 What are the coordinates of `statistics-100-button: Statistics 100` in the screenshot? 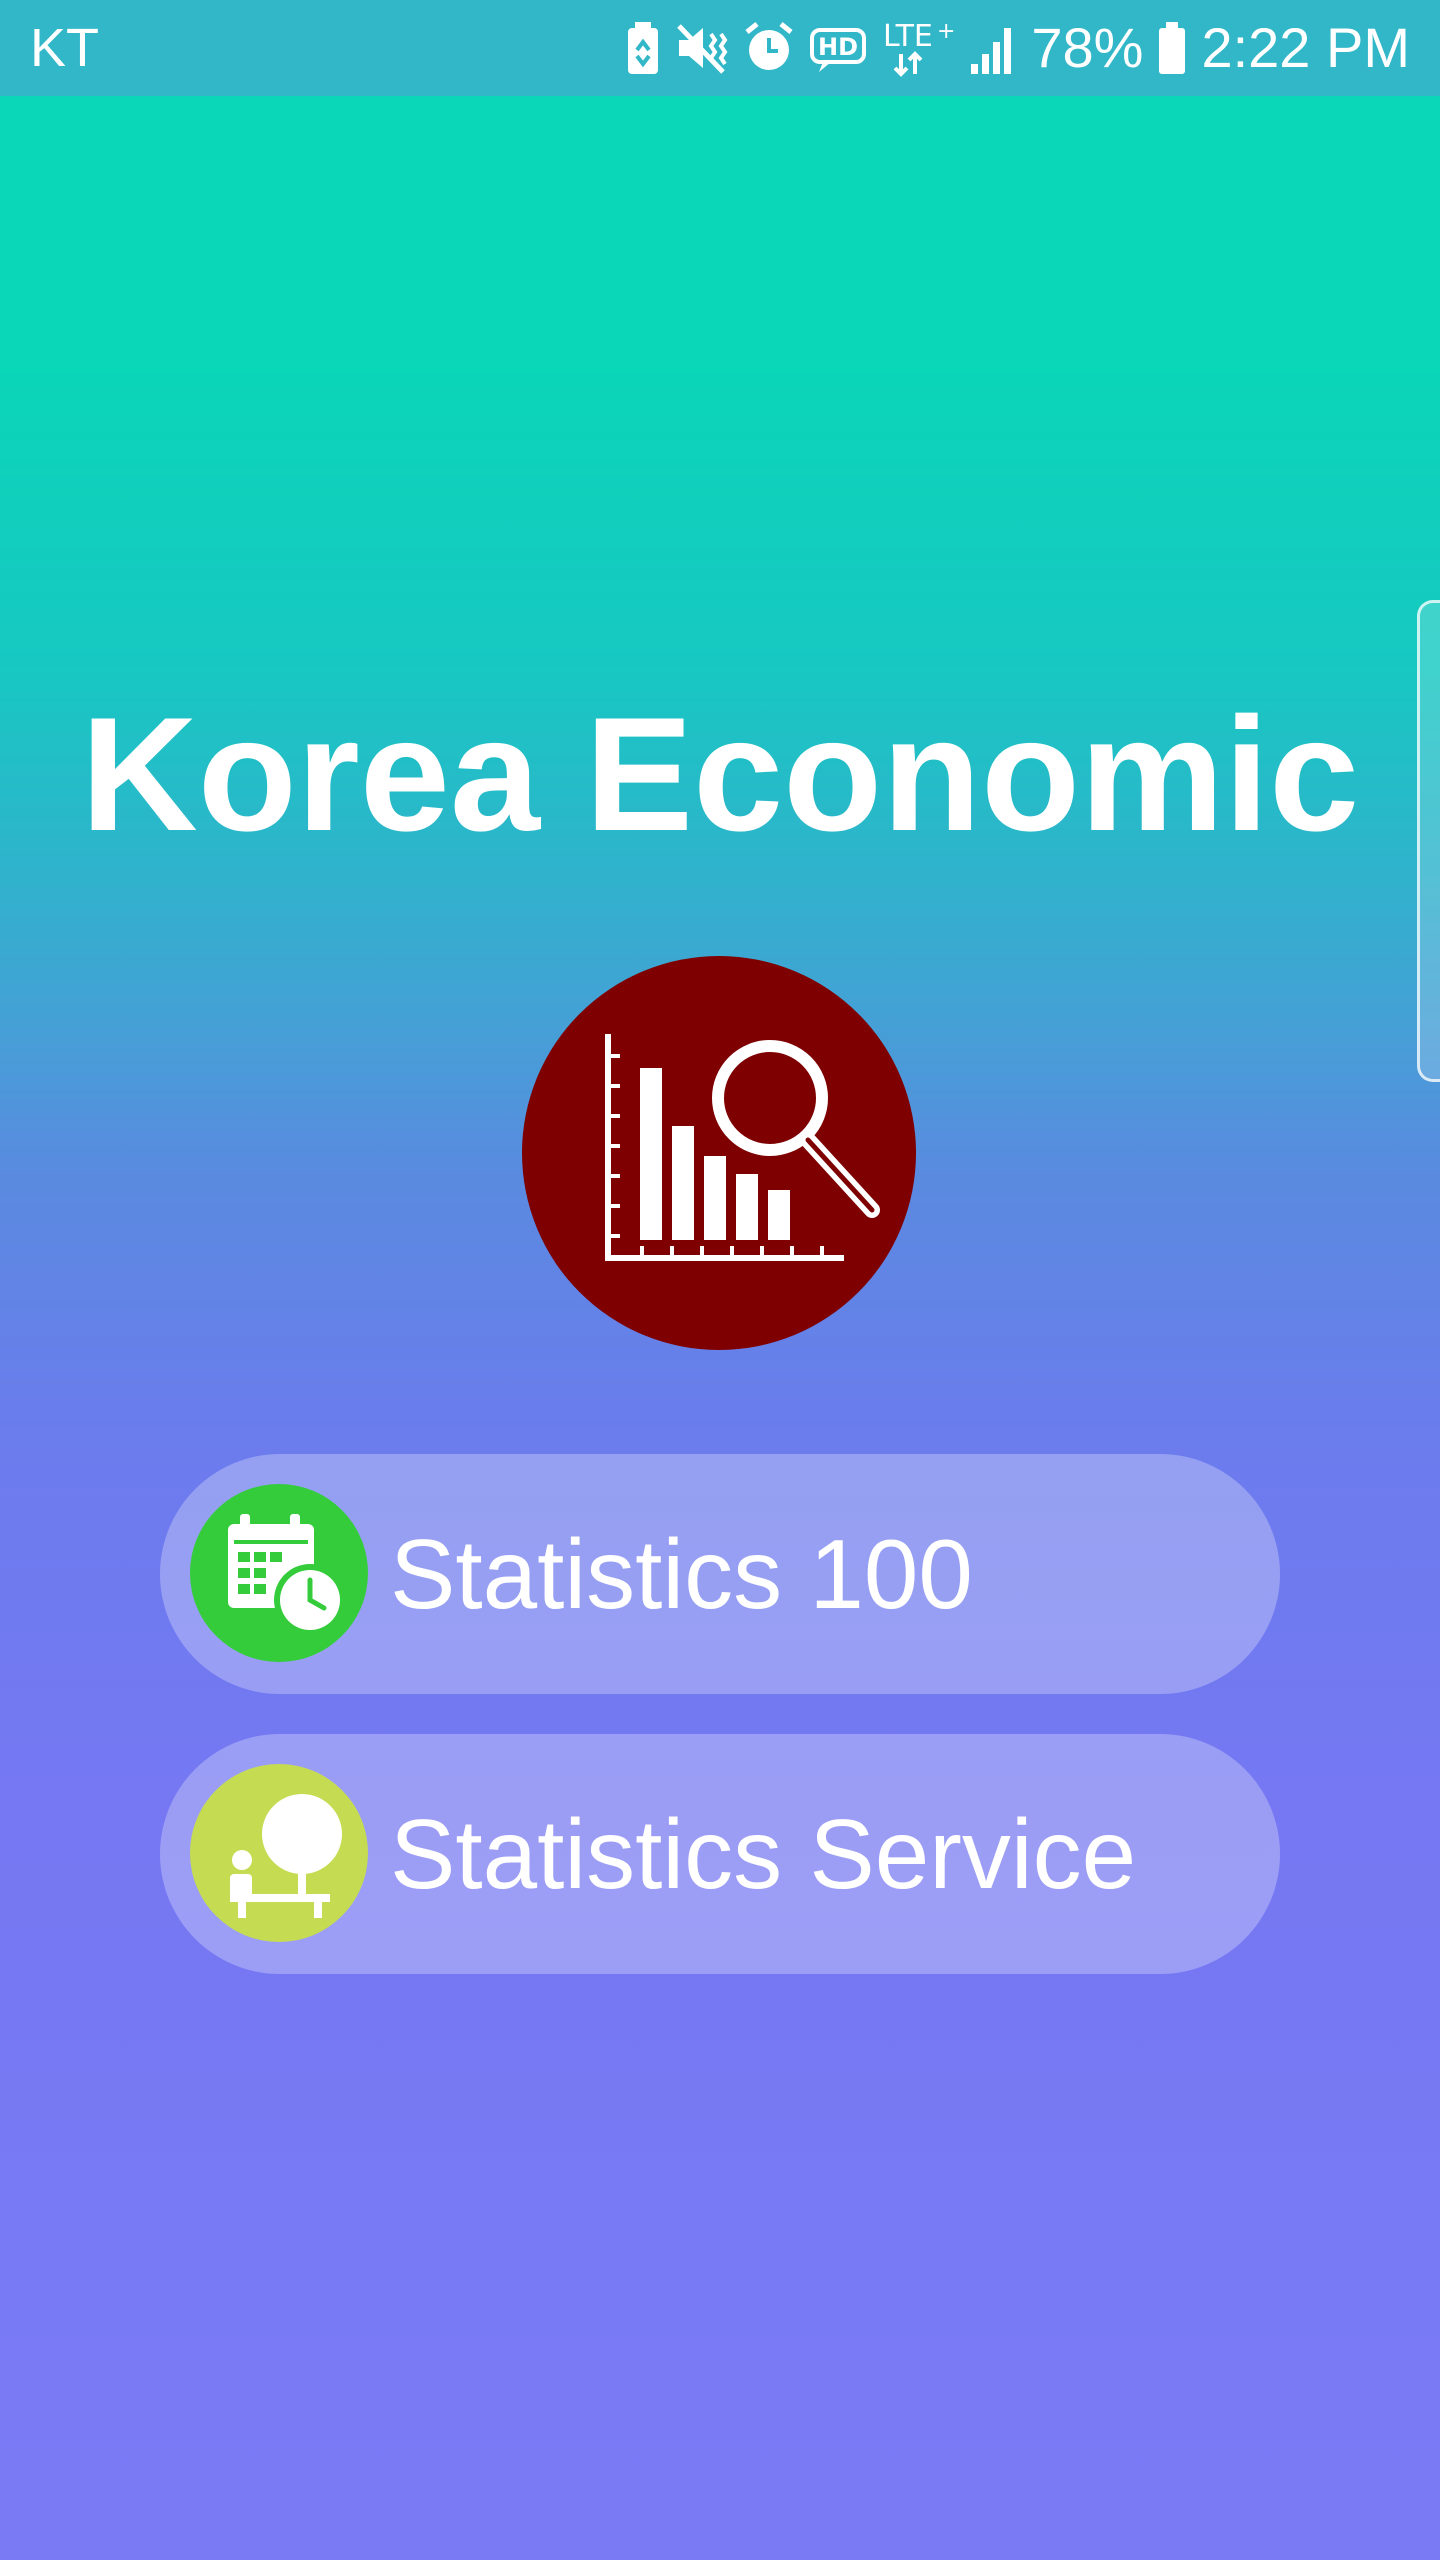 It's located at (720, 1574).